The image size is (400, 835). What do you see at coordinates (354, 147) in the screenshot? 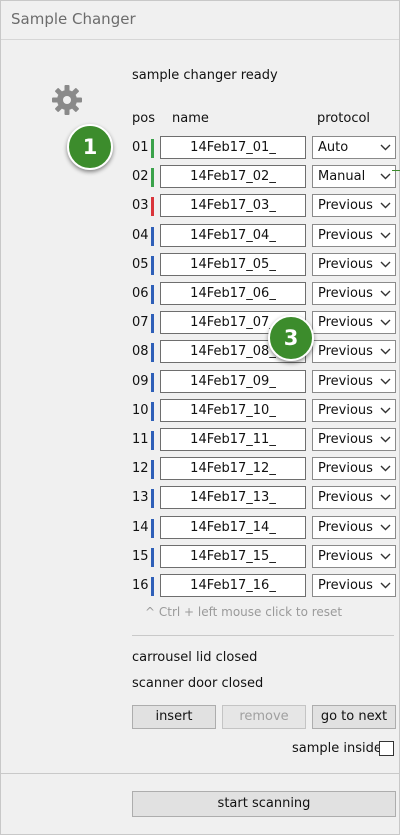
I see `protocol-select: Auto` at bounding box center [354, 147].